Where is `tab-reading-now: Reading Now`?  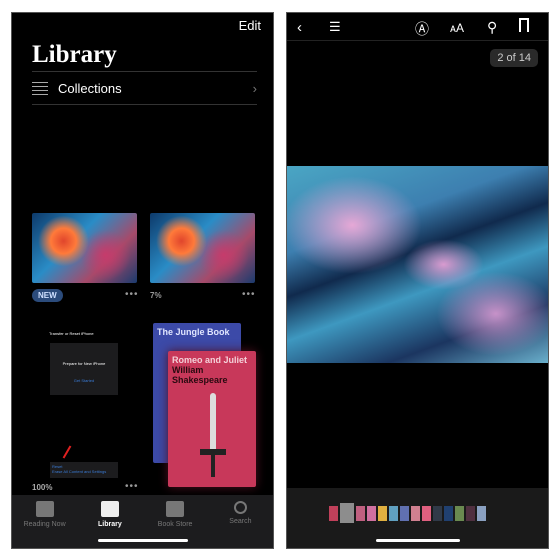 tab-reading-now: Reading Now is located at coordinates (44, 524).